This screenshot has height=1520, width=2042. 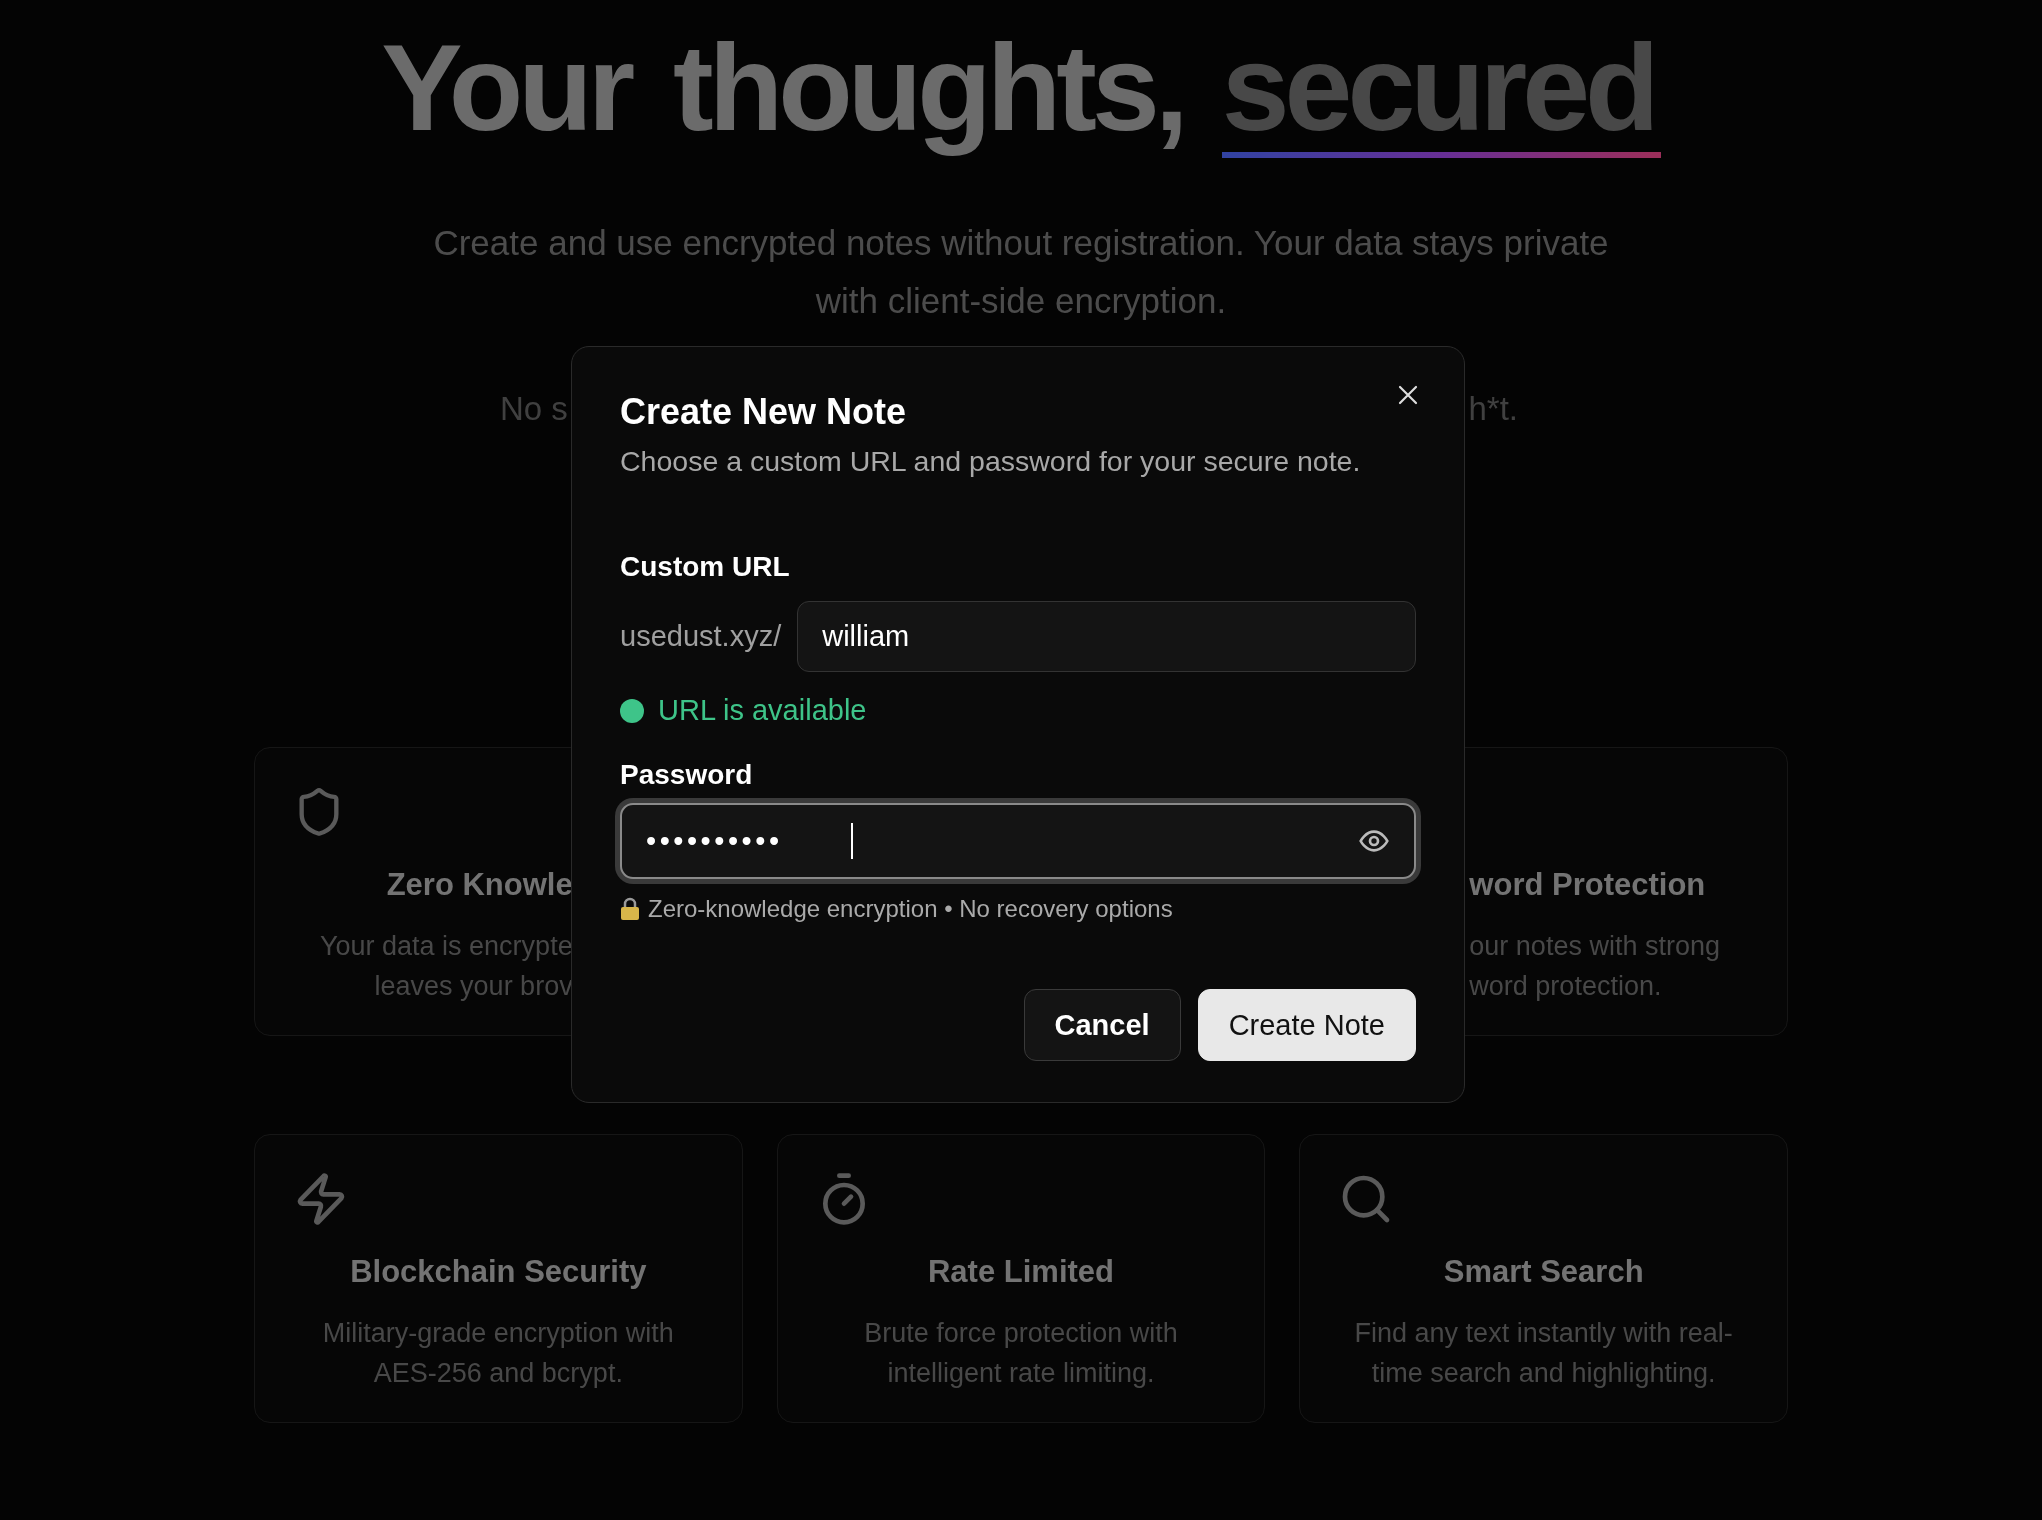 What do you see at coordinates (1493, 409) in the screenshot?
I see `tagline-text: h*t.` at bounding box center [1493, 409].